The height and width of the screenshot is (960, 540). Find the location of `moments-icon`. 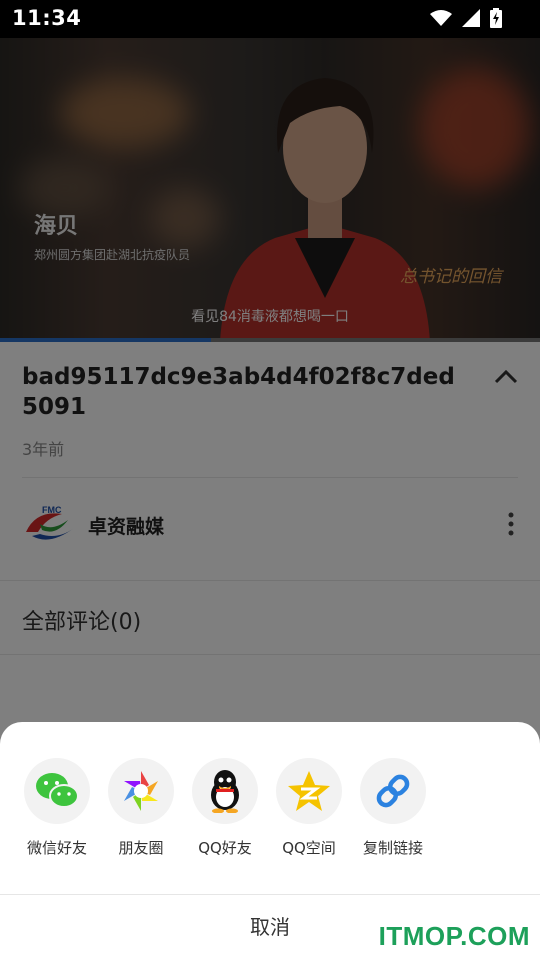

moments-icon is located at coordinates (141, 791).